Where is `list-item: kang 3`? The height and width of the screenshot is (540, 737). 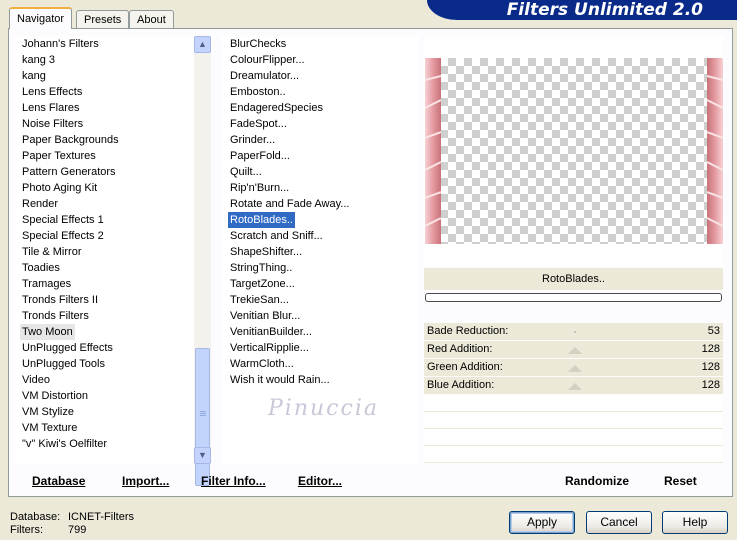 list-item: kang 3 is located at coordinates (38, 60).